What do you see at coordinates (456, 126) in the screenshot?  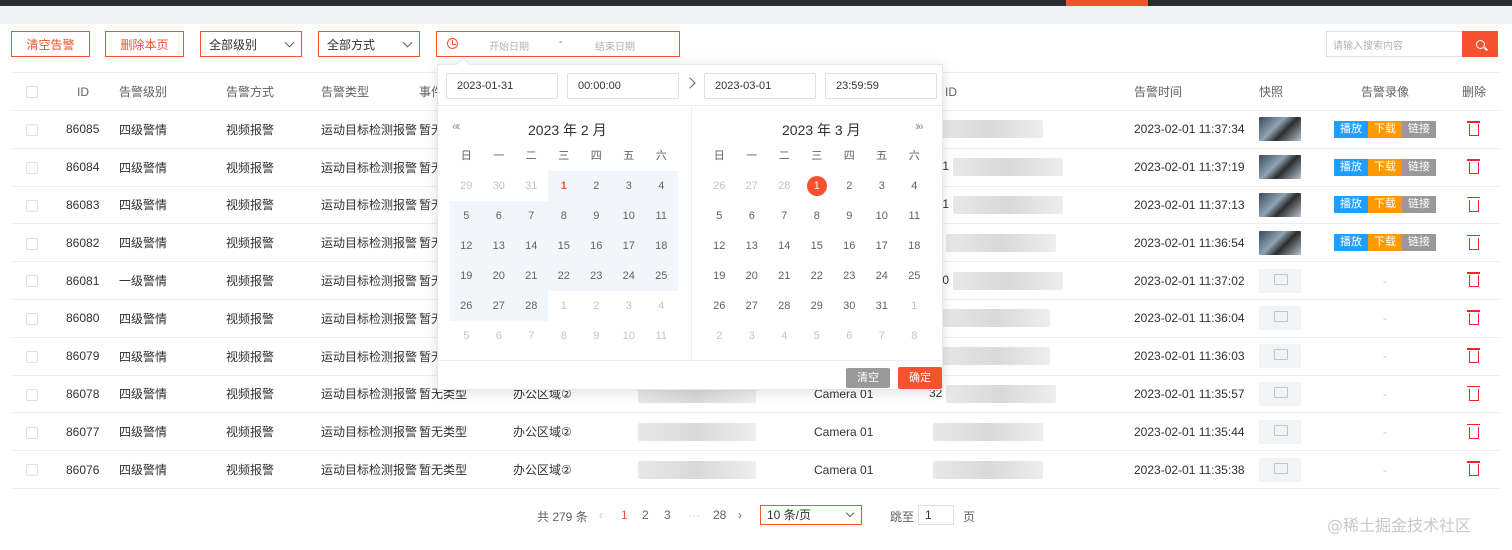 I see `prev-month-icon: «‹` at bounding box center [456, 126].